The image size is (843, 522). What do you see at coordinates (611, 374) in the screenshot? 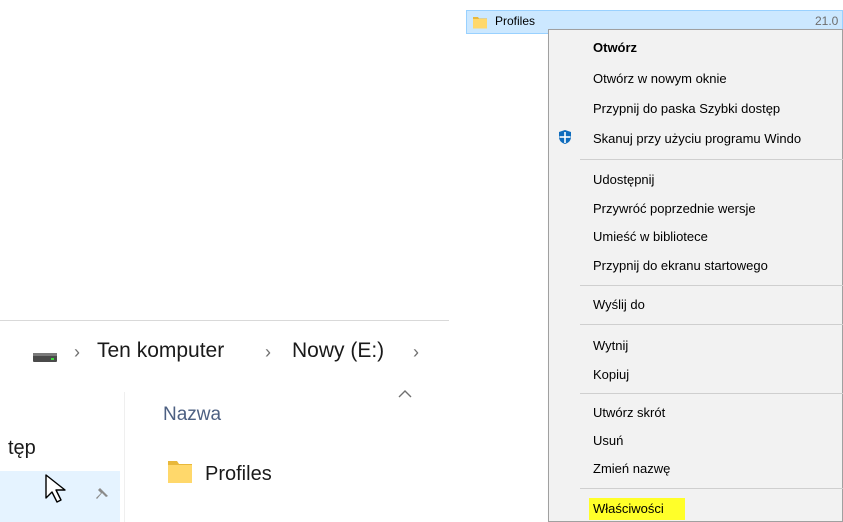
I see `menu-item-copy: Kopiuj` at bounding box center [611, 374].